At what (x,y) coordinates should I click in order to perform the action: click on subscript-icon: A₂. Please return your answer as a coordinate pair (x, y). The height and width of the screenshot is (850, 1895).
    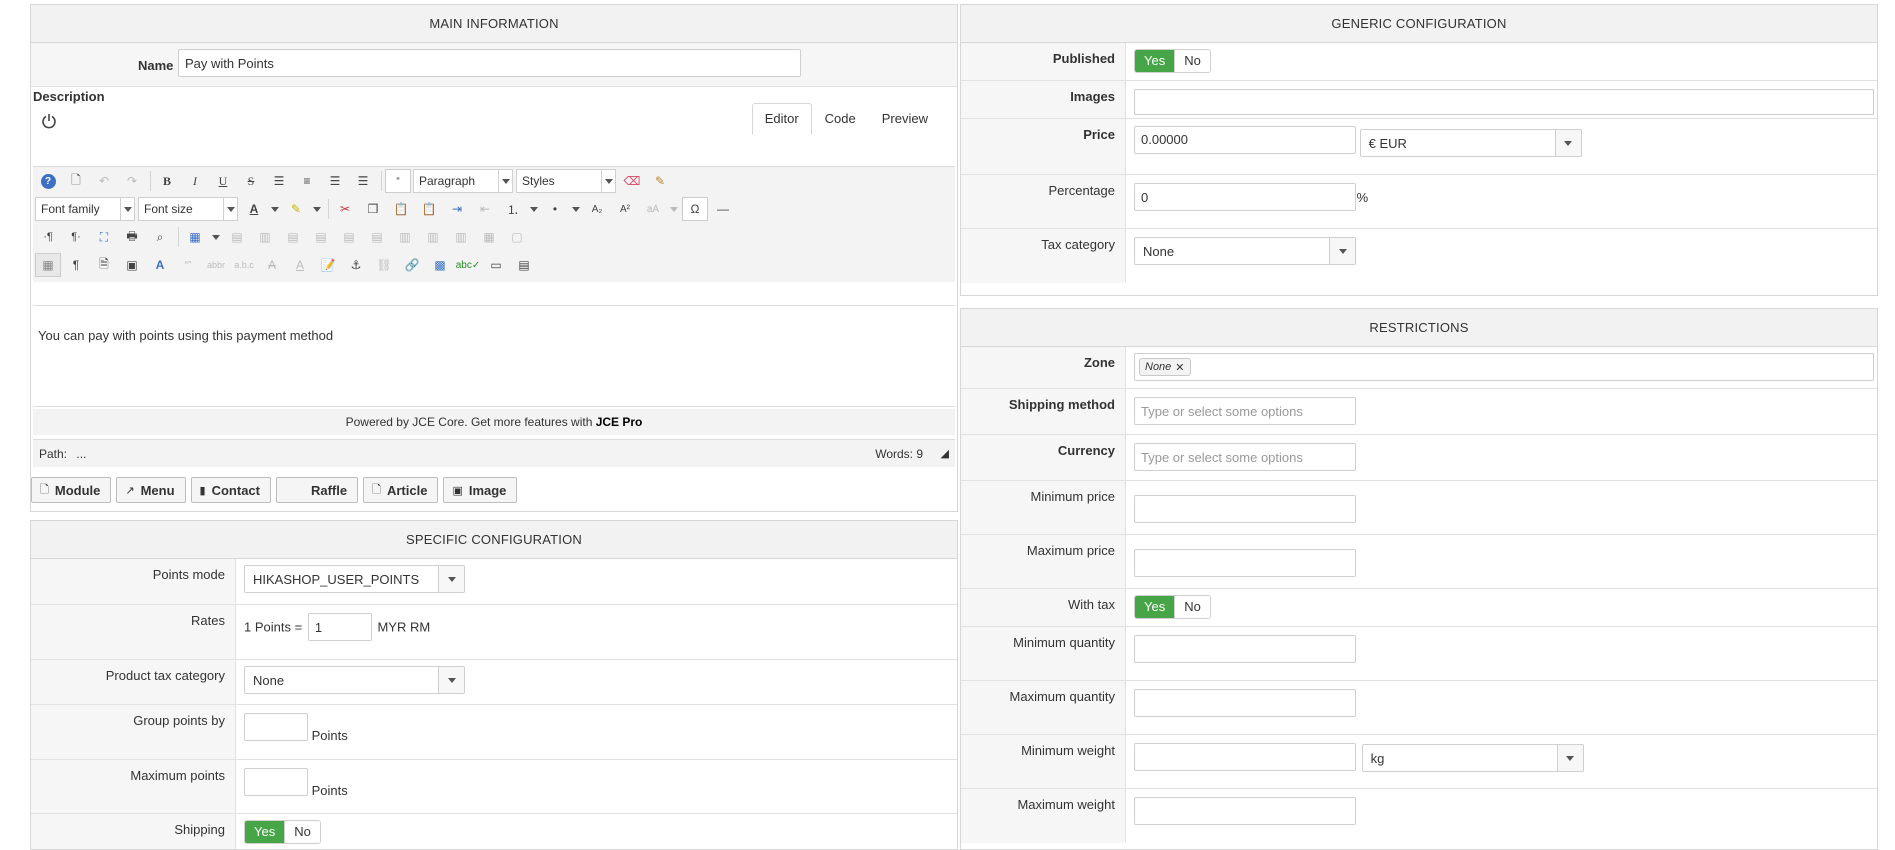
    Looking at the image, I should click on (597, 209).